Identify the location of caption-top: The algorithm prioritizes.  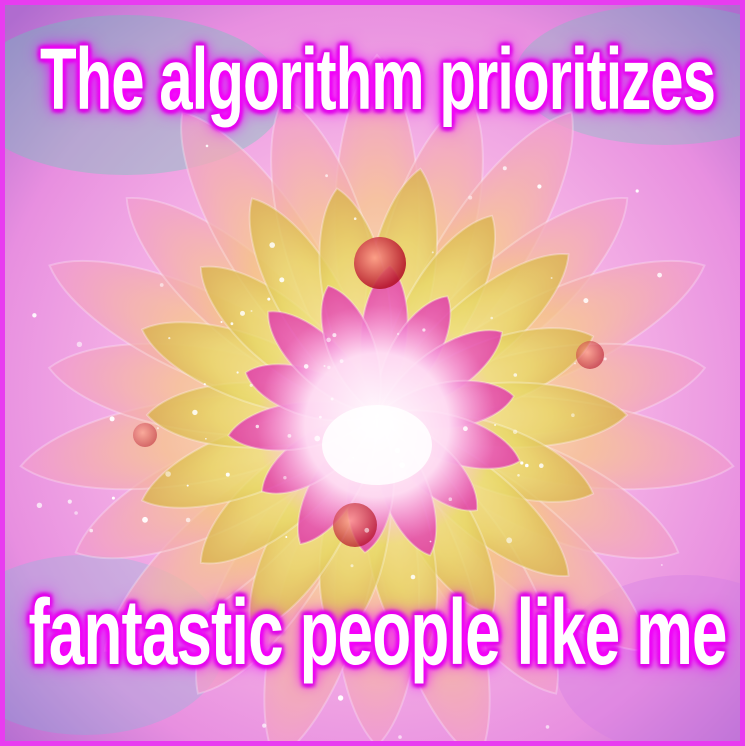
(377, 79).